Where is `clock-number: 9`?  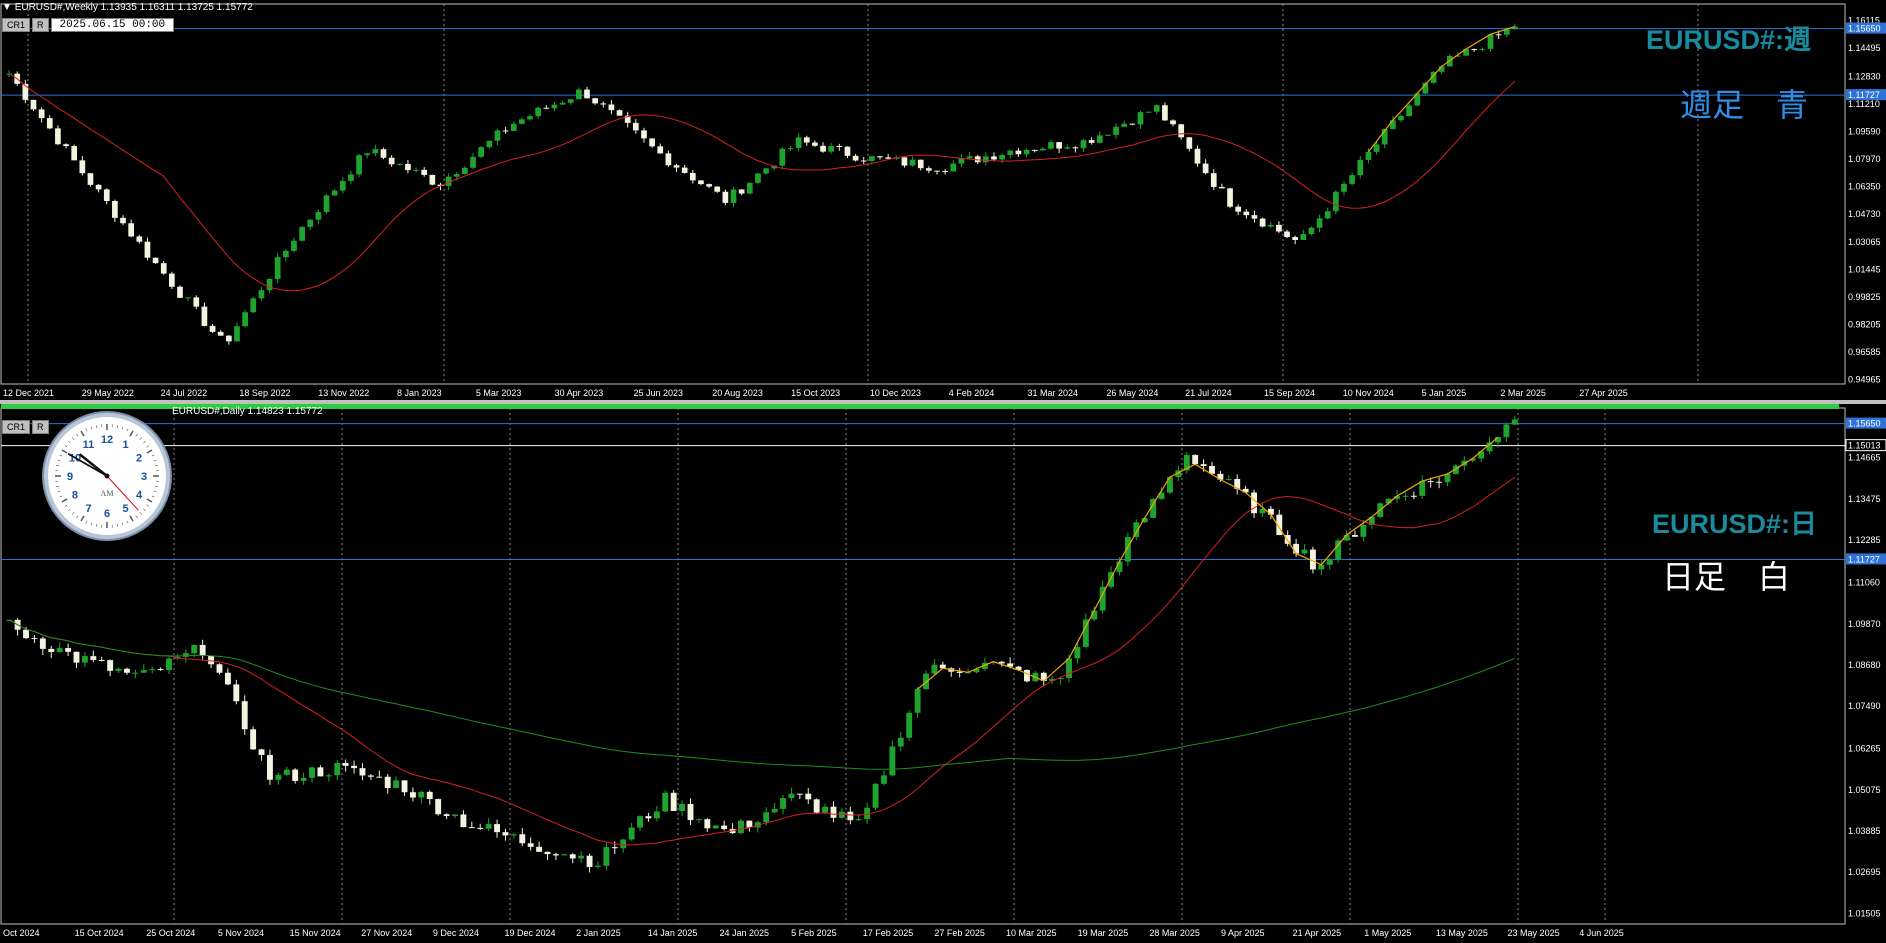
clock-number: 9 is located at coordinates (70, 477).